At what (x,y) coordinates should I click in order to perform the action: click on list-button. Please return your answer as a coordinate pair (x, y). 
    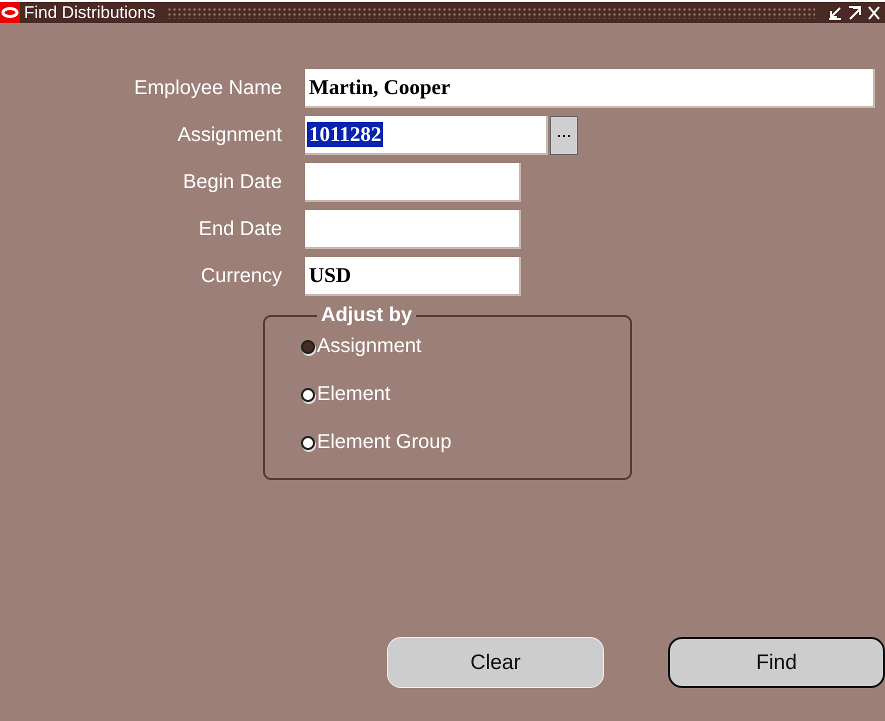
    Looking at the image, I should click on (564, 135).